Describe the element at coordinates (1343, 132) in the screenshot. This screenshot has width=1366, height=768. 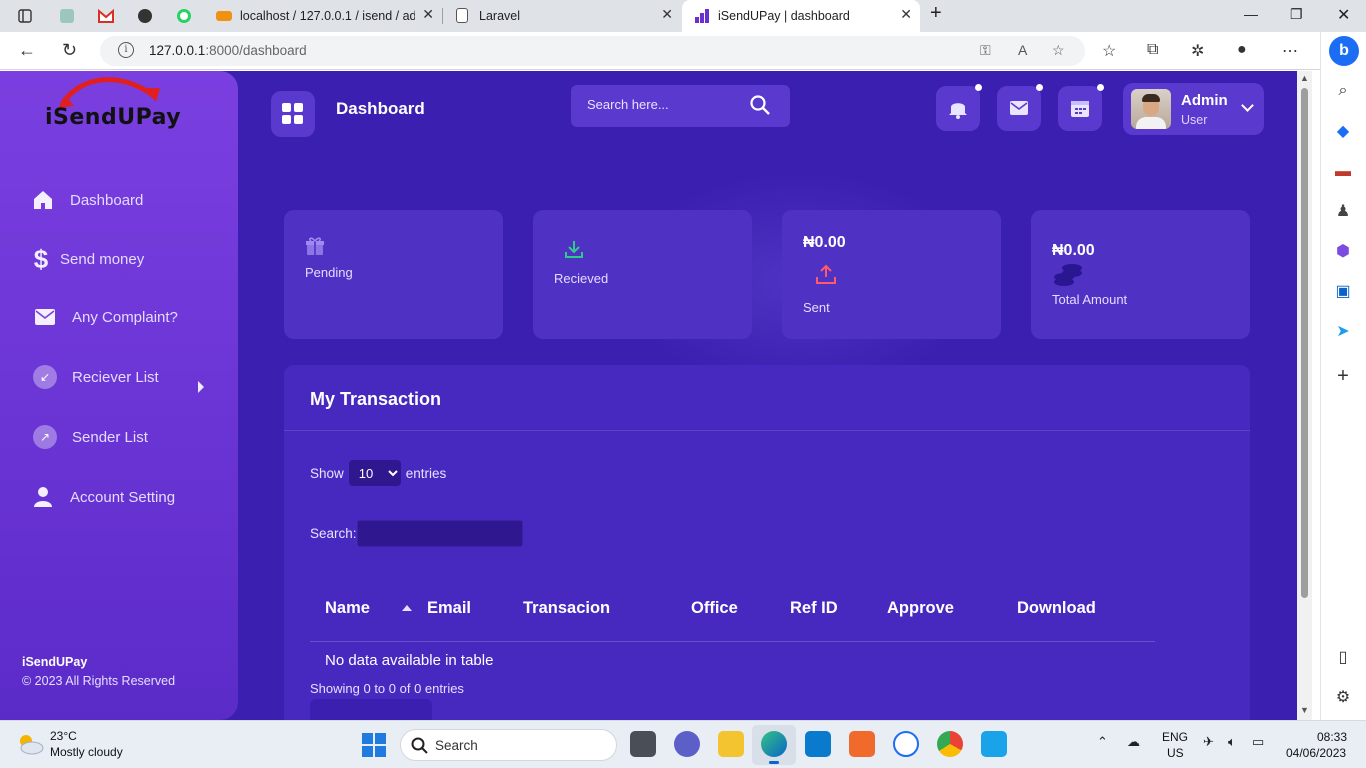
I see `shopping-icon: ◆` at that location.